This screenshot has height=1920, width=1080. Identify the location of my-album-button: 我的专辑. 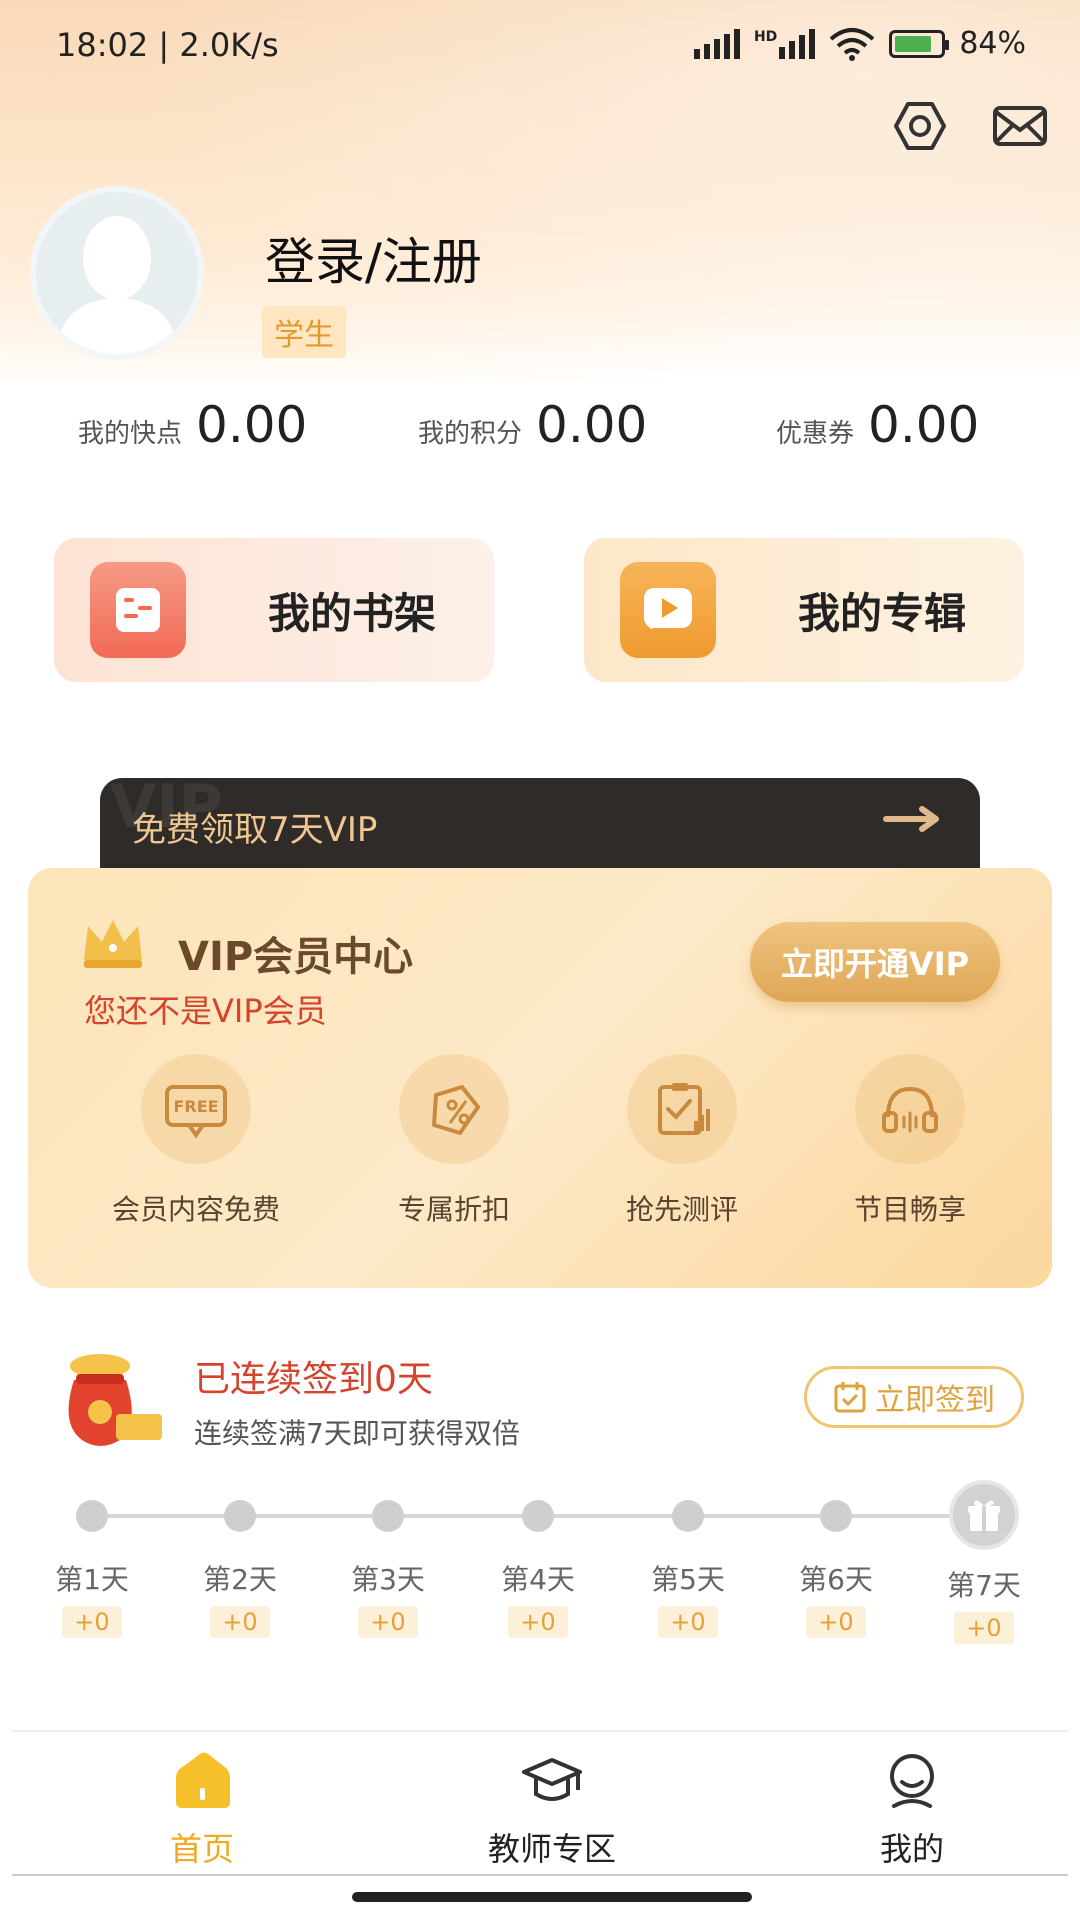
(804, 610).